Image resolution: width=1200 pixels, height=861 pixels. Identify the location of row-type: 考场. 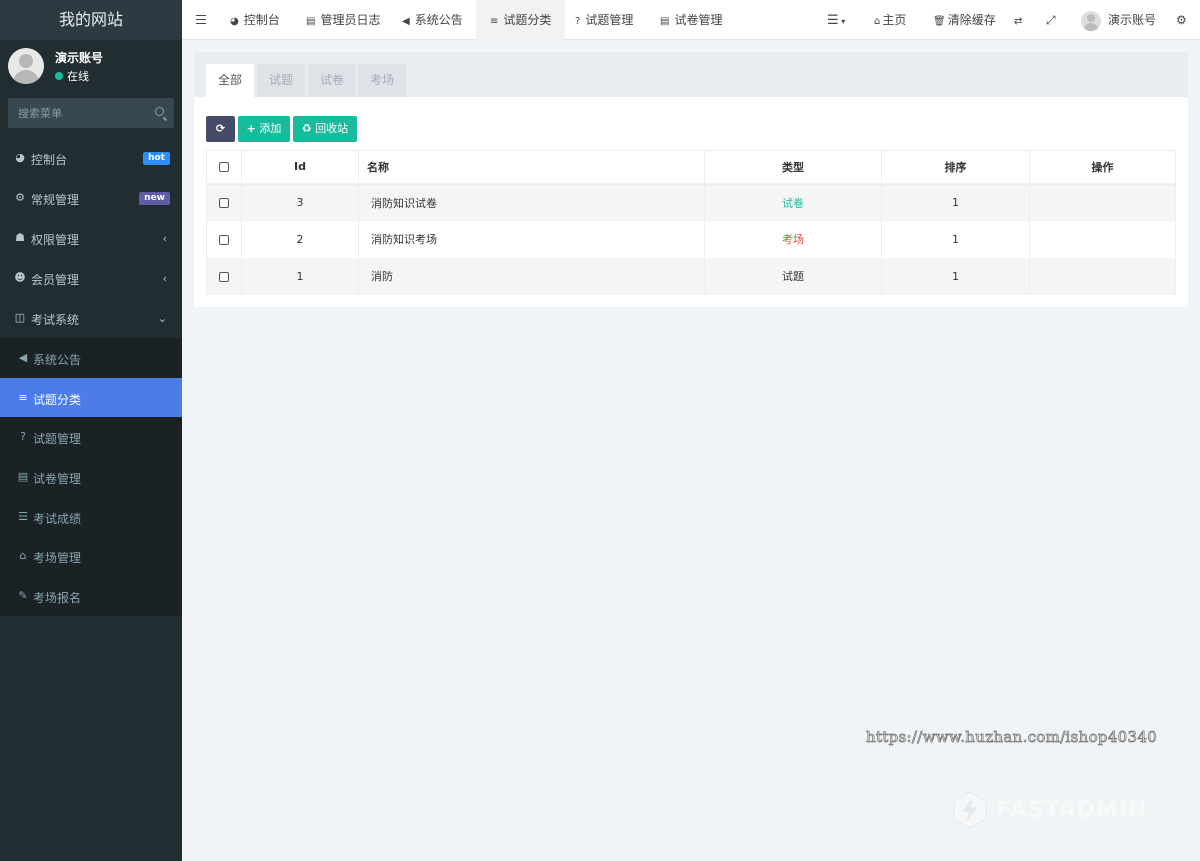
(793, 239).